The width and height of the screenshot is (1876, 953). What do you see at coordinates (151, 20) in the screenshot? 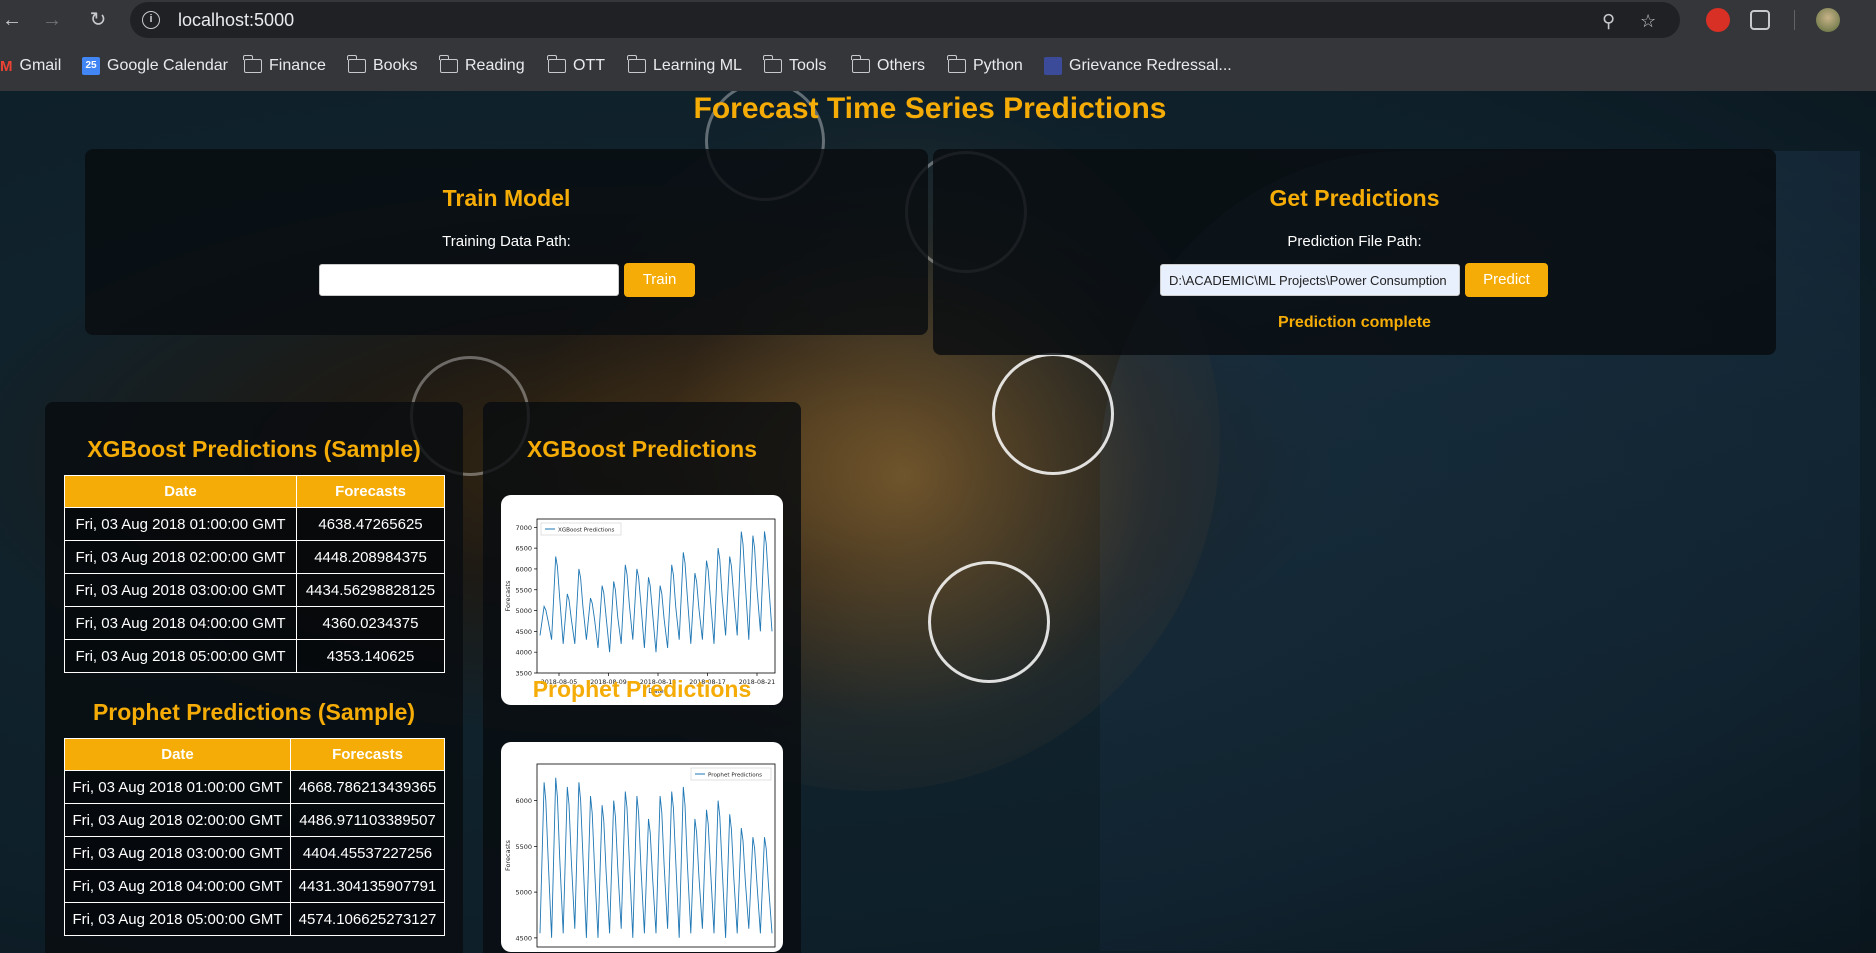
I see `site-info-icon: i` at bounding box center [151, 20].